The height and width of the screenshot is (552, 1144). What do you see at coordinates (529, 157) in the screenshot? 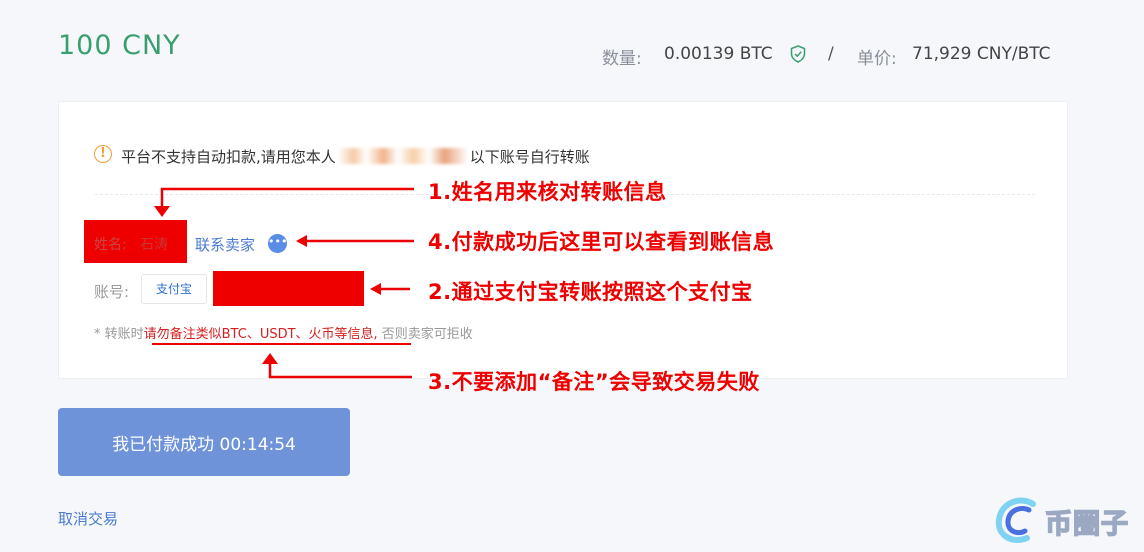
I see `notice-suffix: 以下账号自行转账` at bounding box center [529, 157].